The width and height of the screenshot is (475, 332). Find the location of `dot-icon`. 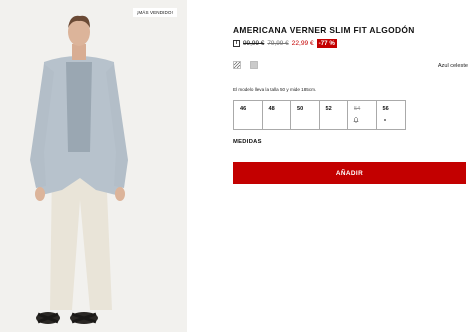

dot-icon is located at coordinates (384, 120).